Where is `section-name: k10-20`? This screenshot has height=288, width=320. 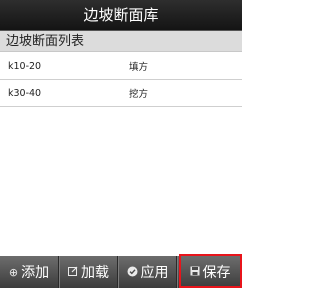 section-name: k10-20 is located at coordinates (25, 66).